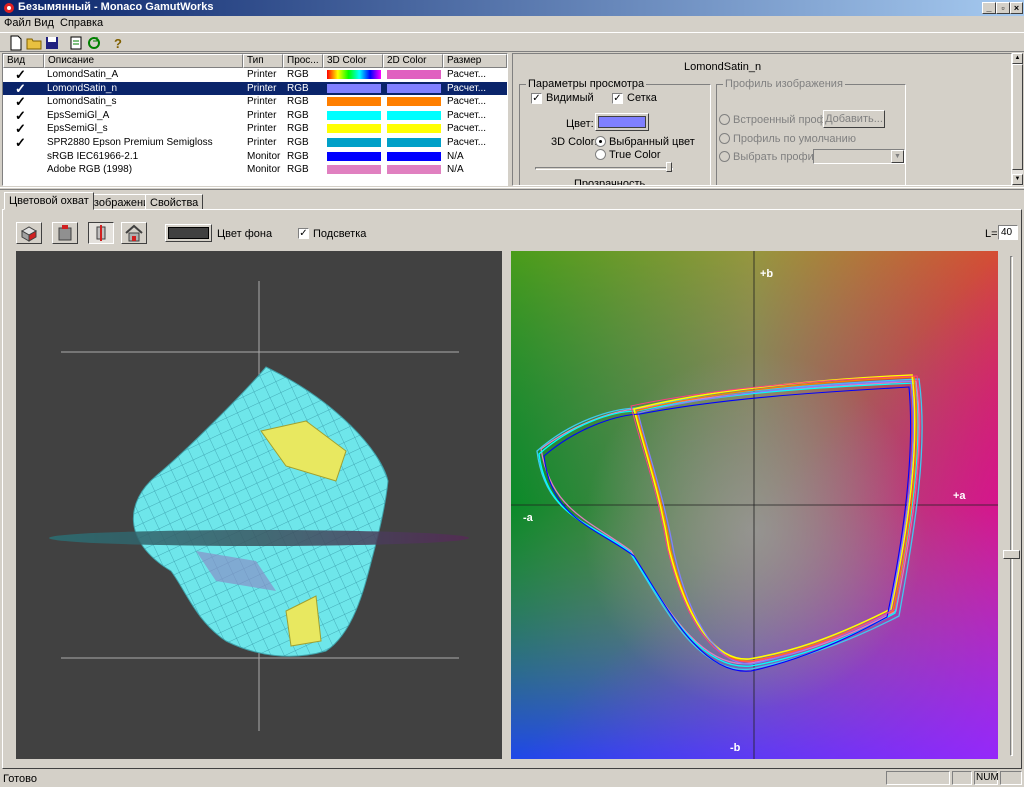 The height and width of the screenshot is (787, 1024). I want to click on menu-help: Справка, so click(81, 23).